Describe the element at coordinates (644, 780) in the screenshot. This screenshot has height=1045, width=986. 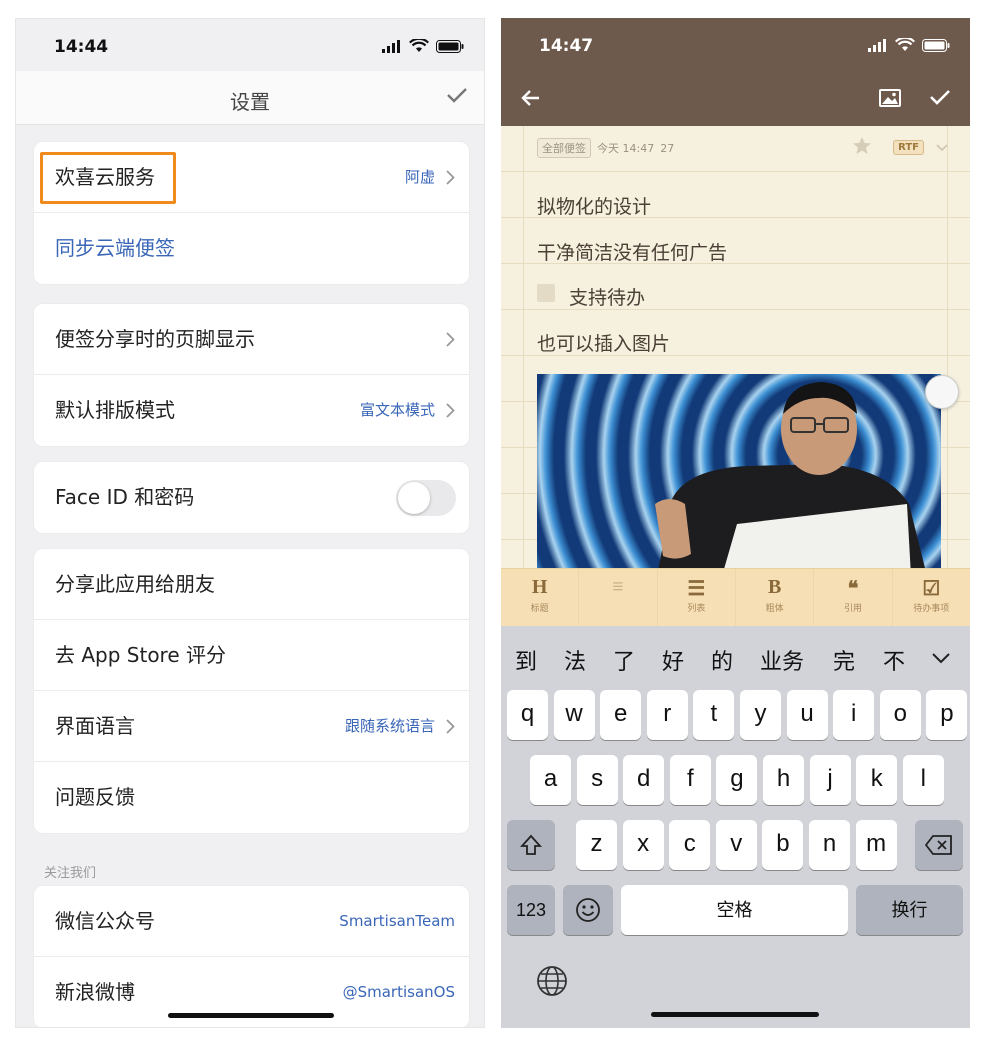
I see `key-d: d` at that location.